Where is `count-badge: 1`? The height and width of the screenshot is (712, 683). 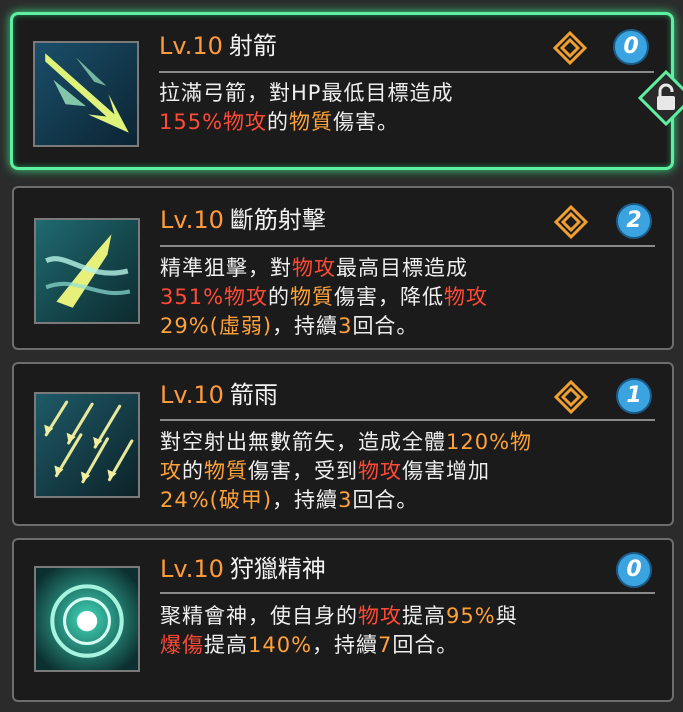 count-badge: 1 is located at coordinates (634, 396).